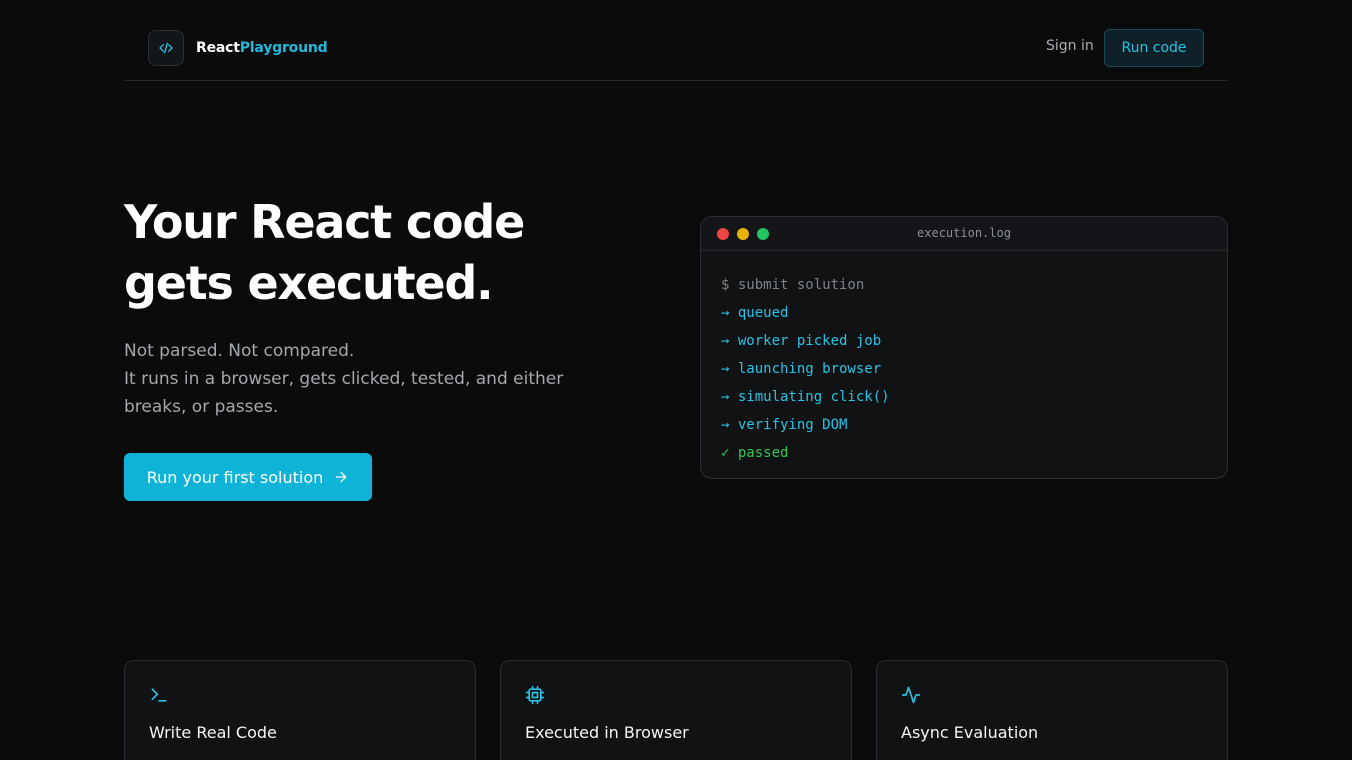 This screenshot has height=760, width=1352. I want to click on terminal-title: execution.log, so click(964, 233).